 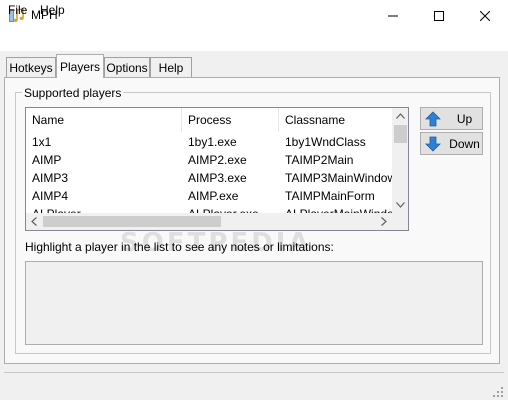 I want to click on column-header-process: Process, so click(x=230, y=120).